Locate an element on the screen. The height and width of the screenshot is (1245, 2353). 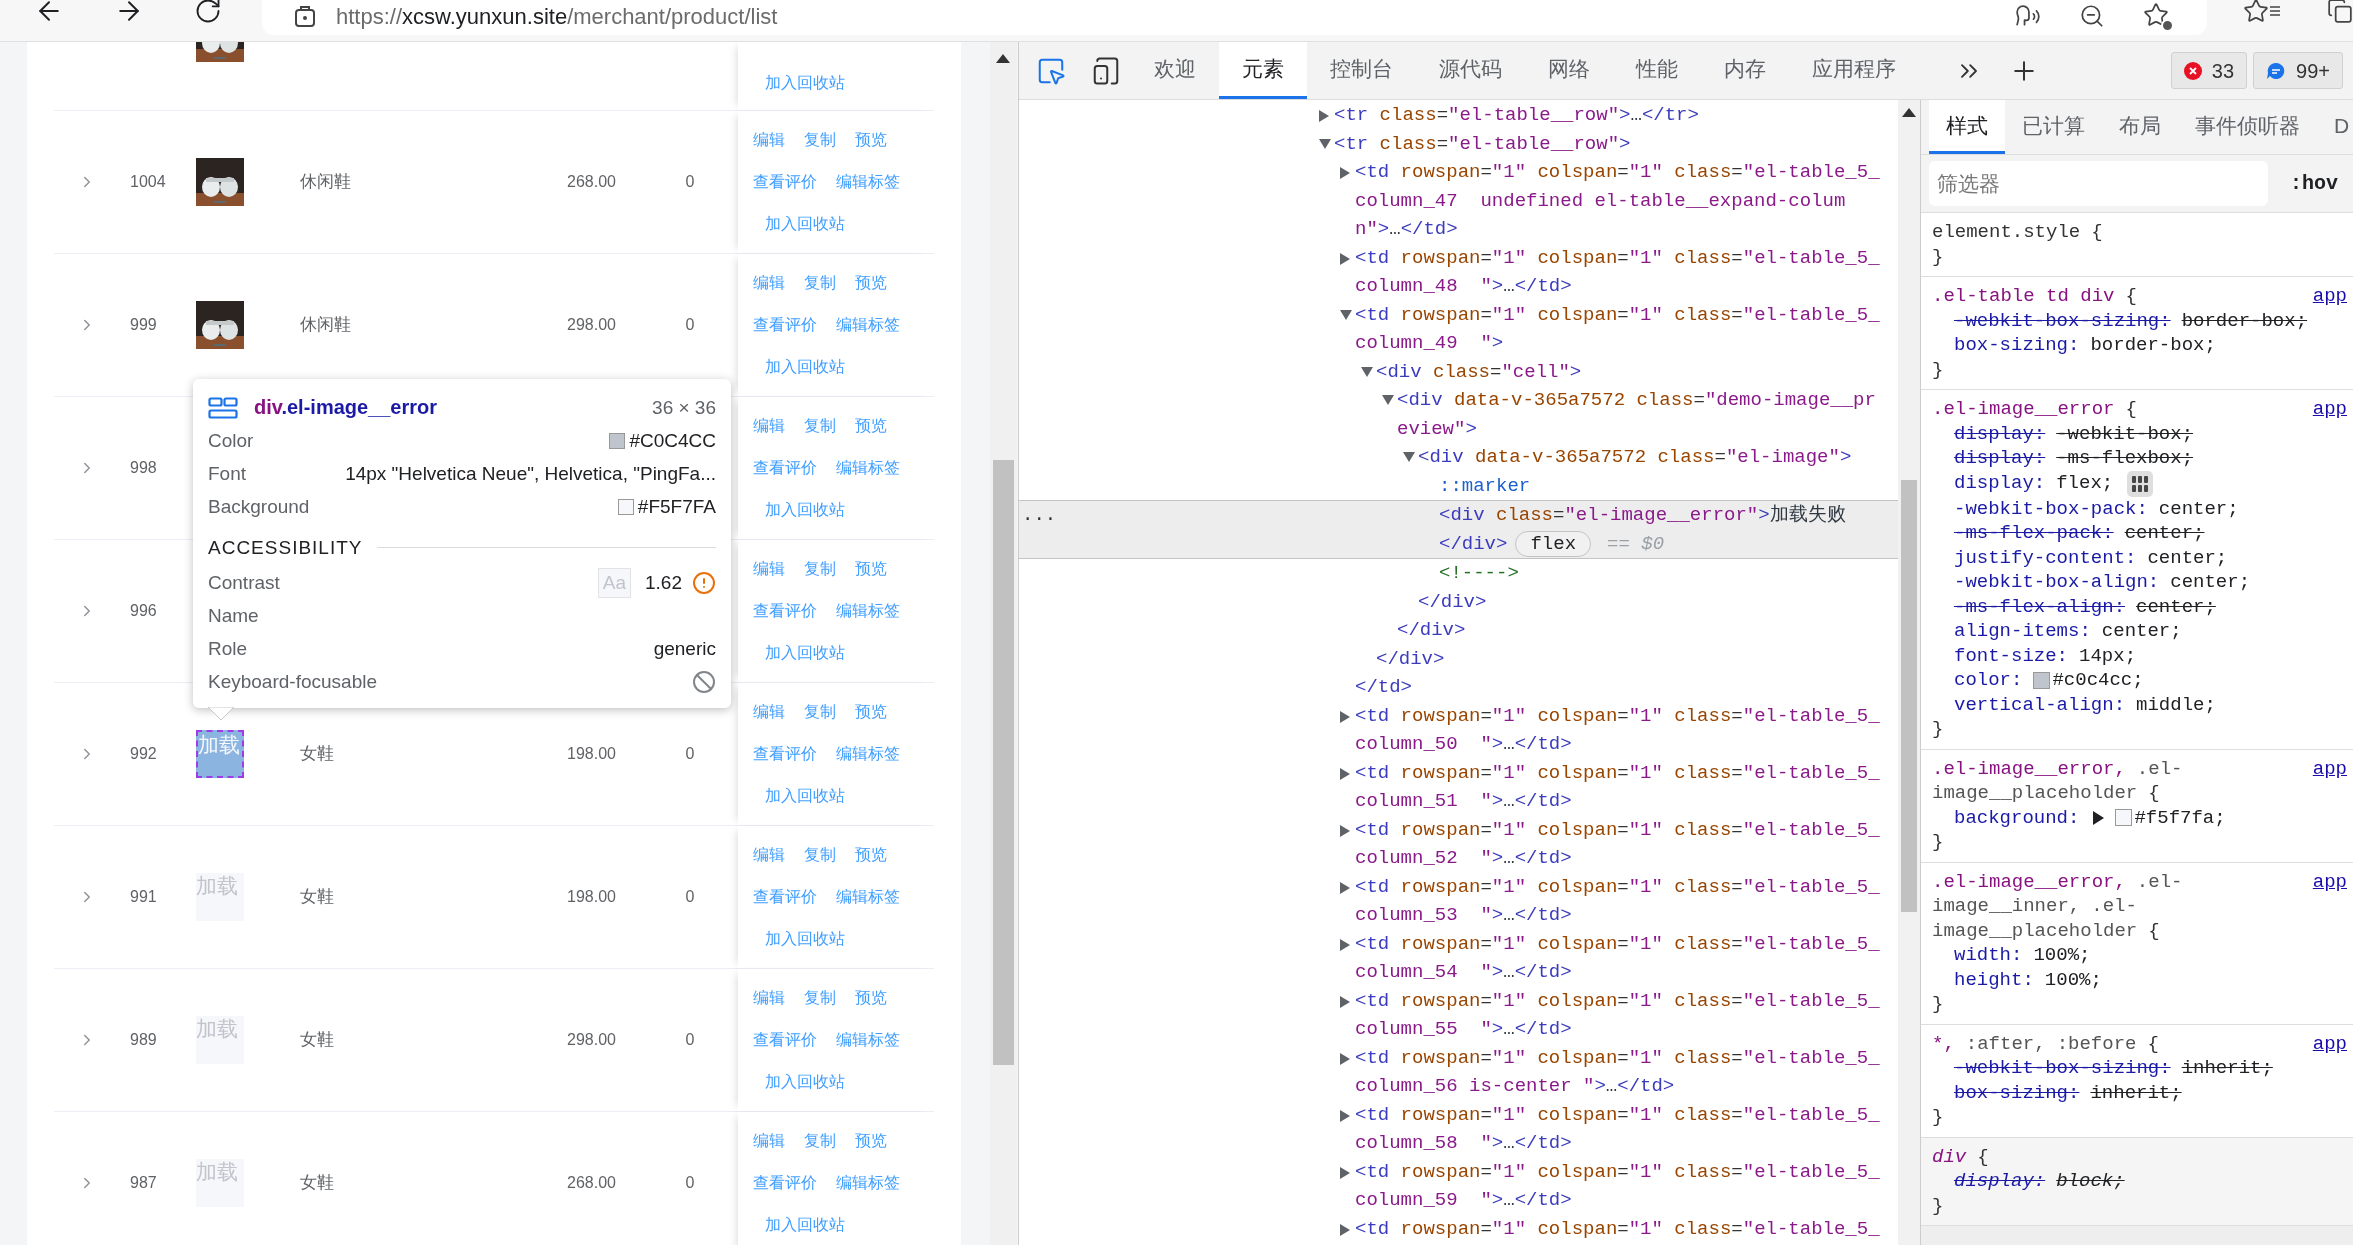
read-aloud-icon is located at coordinates (2028, 16).